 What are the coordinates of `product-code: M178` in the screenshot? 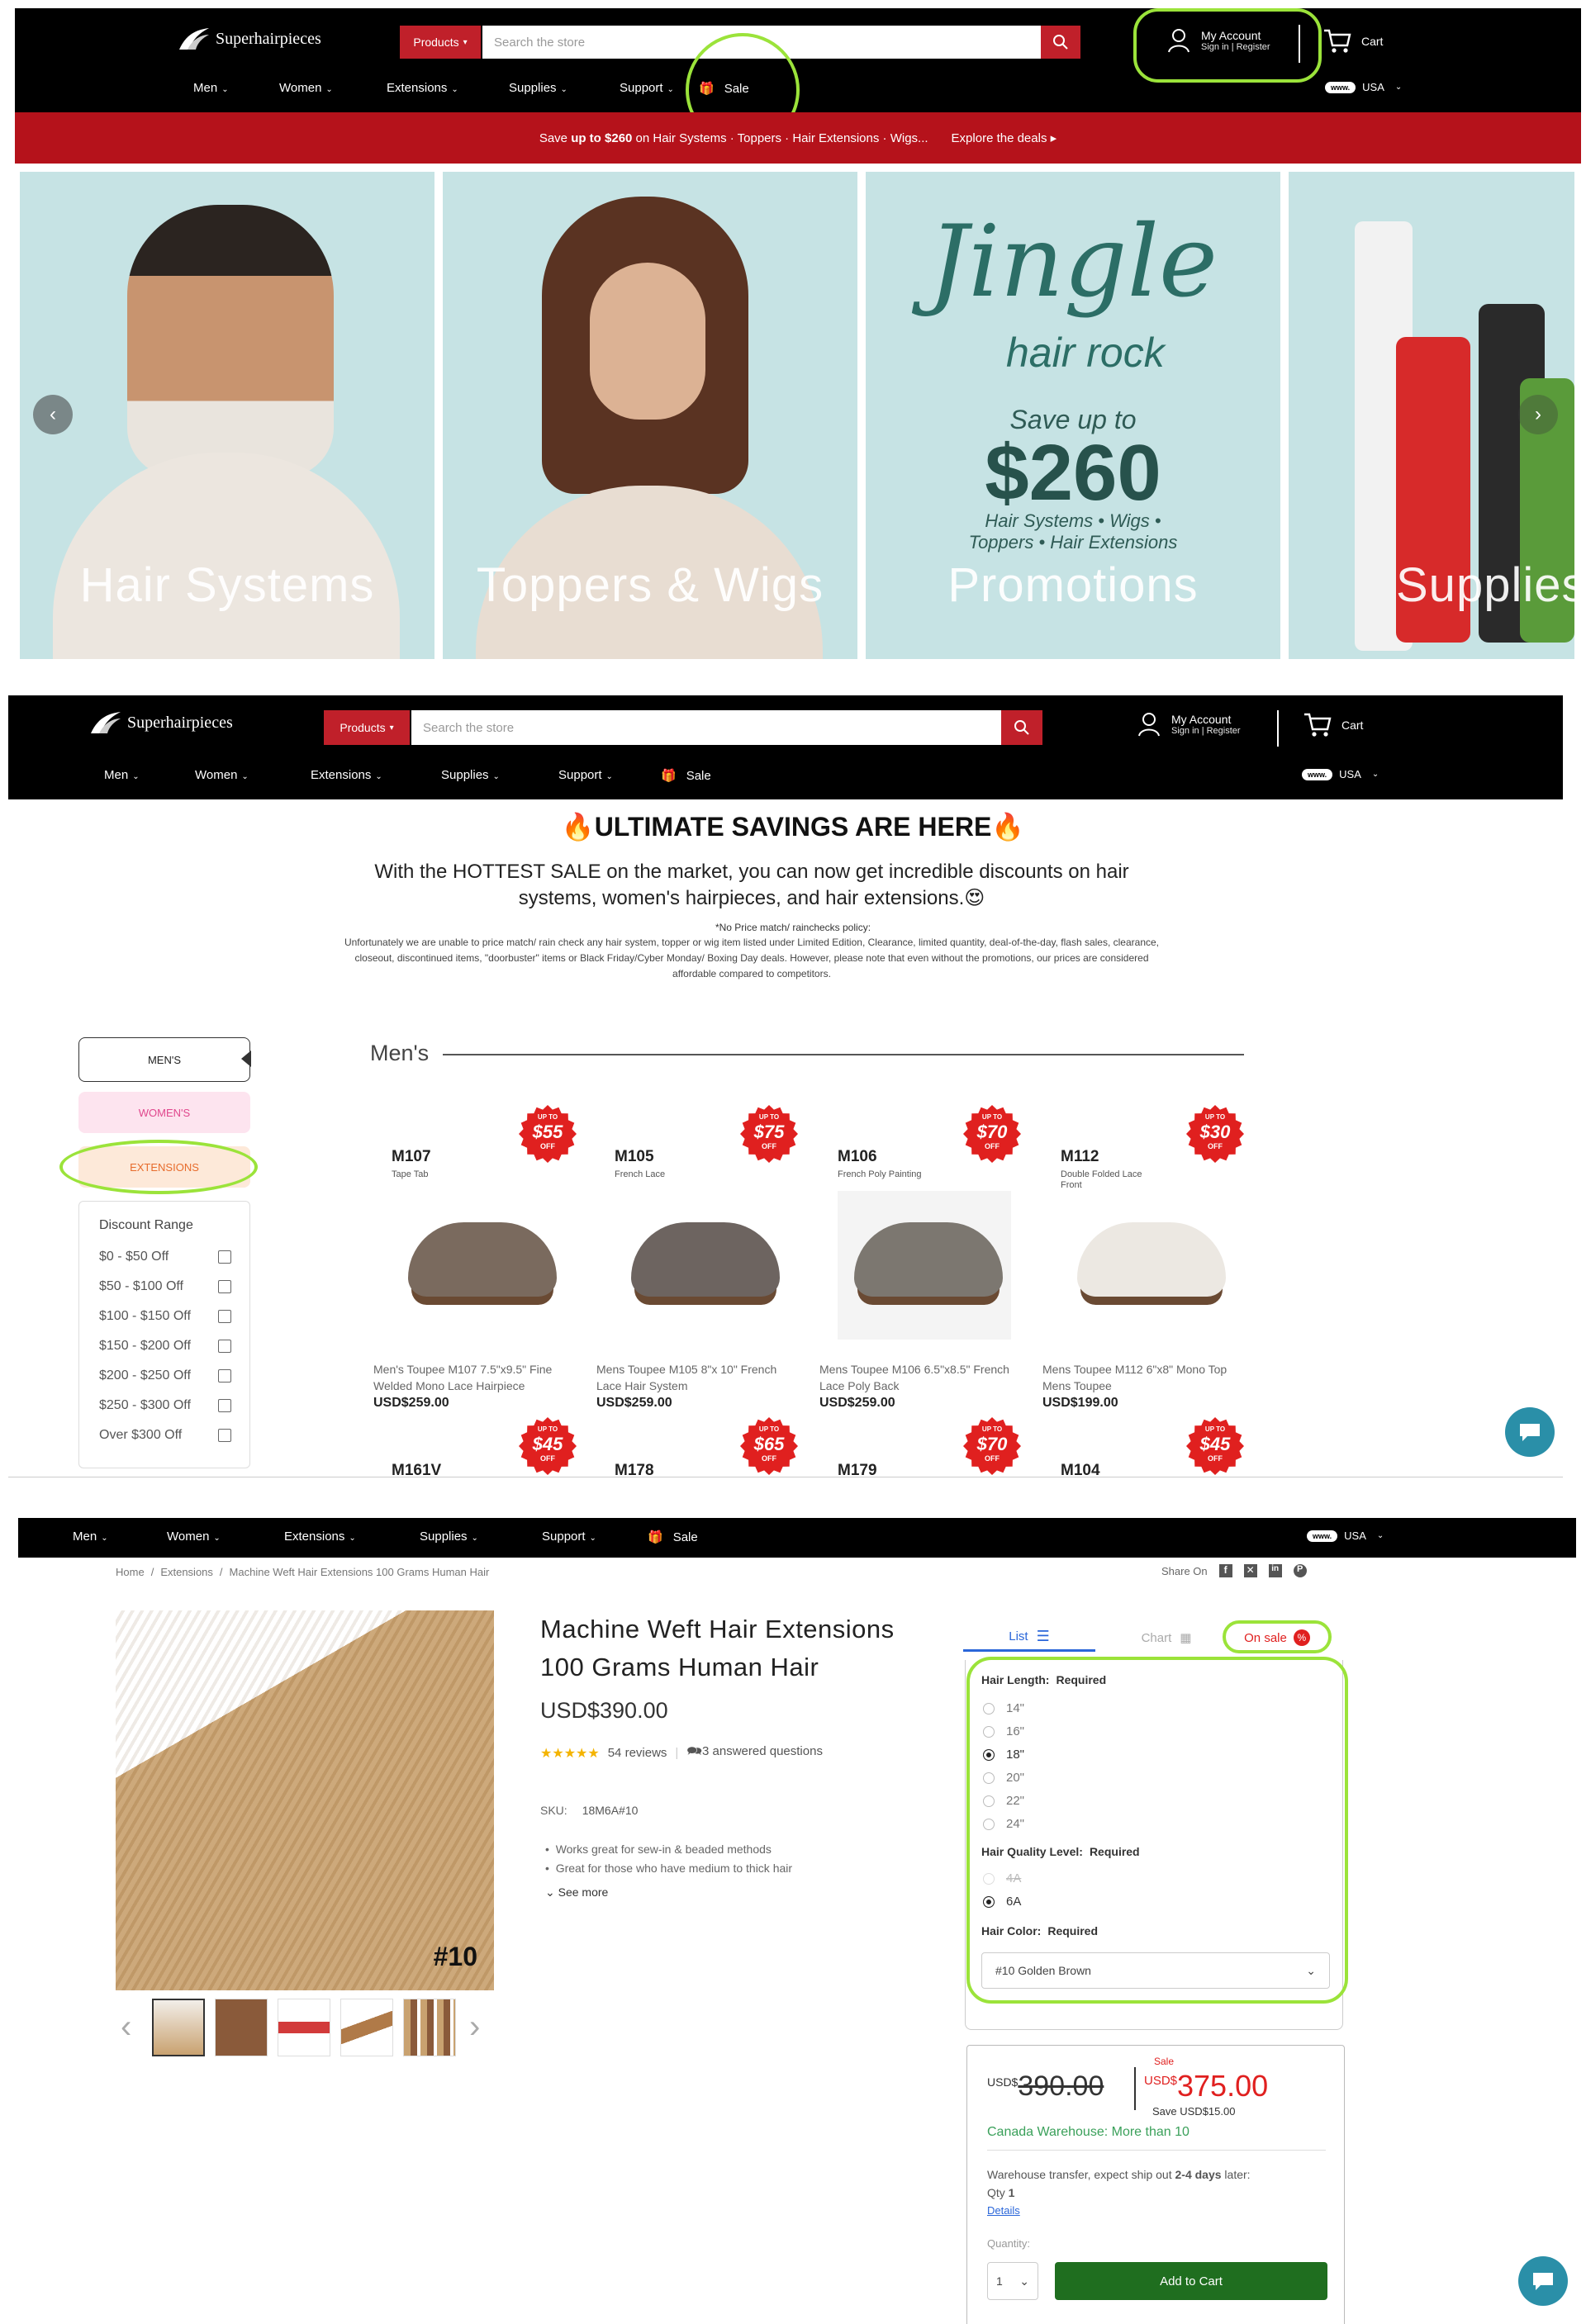 It's located at (634, 1469).